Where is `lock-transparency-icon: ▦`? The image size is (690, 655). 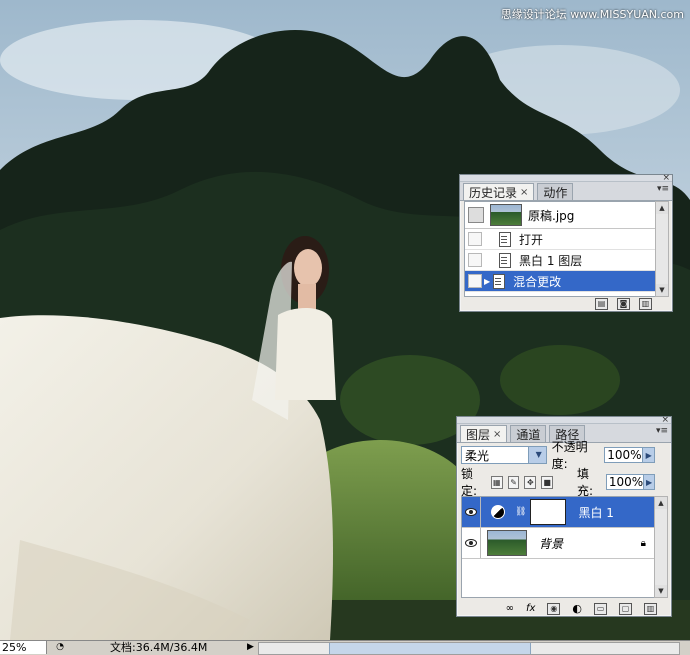 lock-transparency-icon: ▦ is located at coordinates (496, 482).